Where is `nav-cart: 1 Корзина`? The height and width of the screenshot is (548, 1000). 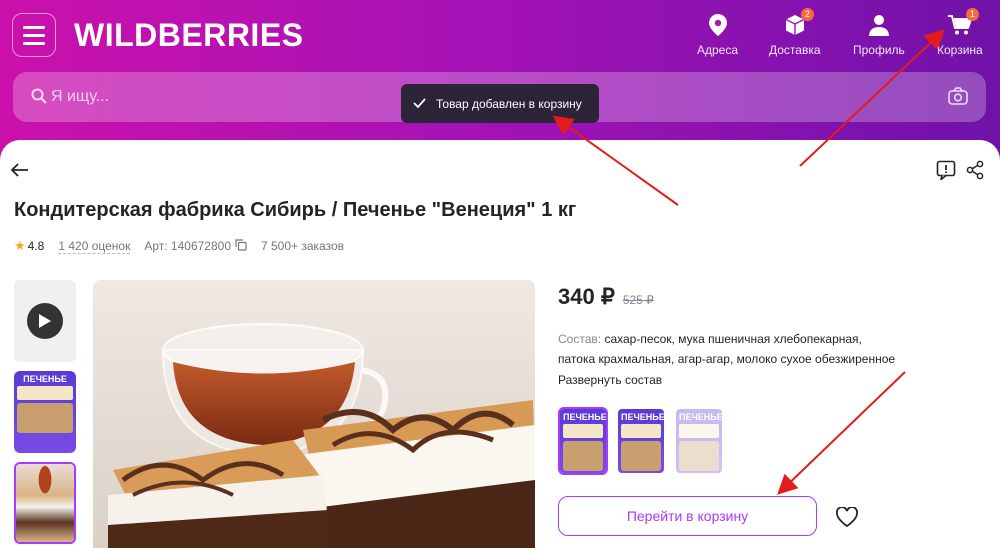 nav-cart: 1 Корзина is located at coordinates (960, 32).